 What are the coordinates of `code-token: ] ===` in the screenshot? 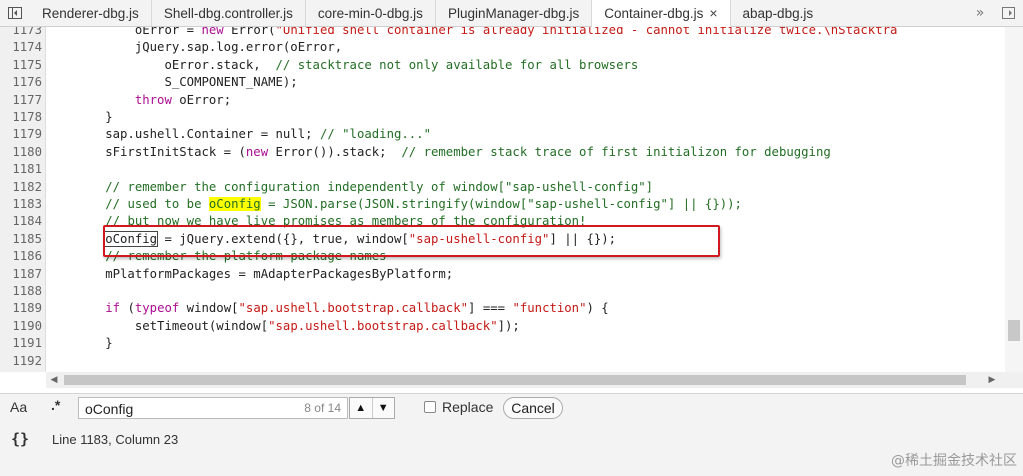 It's located at (490, 308).